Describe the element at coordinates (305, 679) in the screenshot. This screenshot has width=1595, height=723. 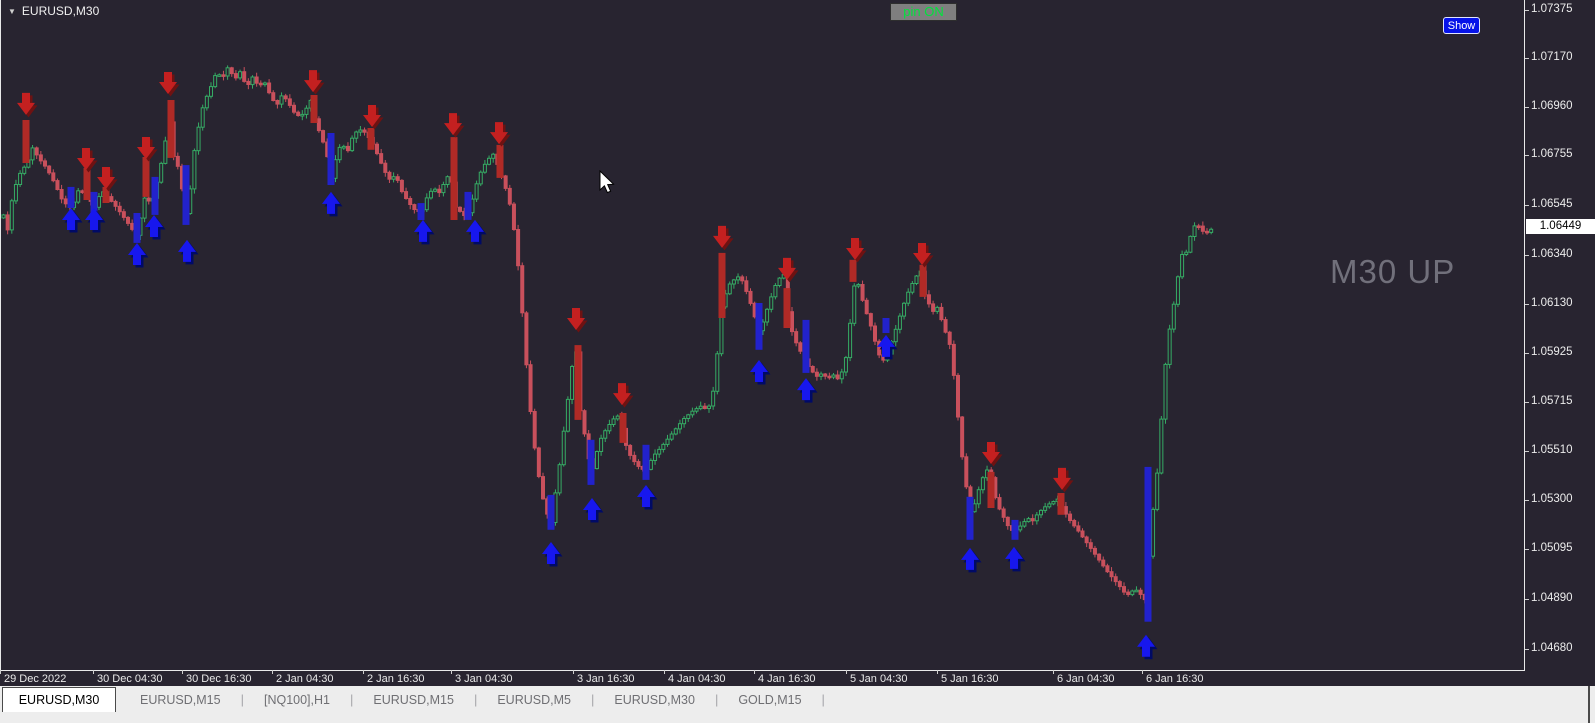
I see `time-tick-label: 2 Jan 04:30` at that location.